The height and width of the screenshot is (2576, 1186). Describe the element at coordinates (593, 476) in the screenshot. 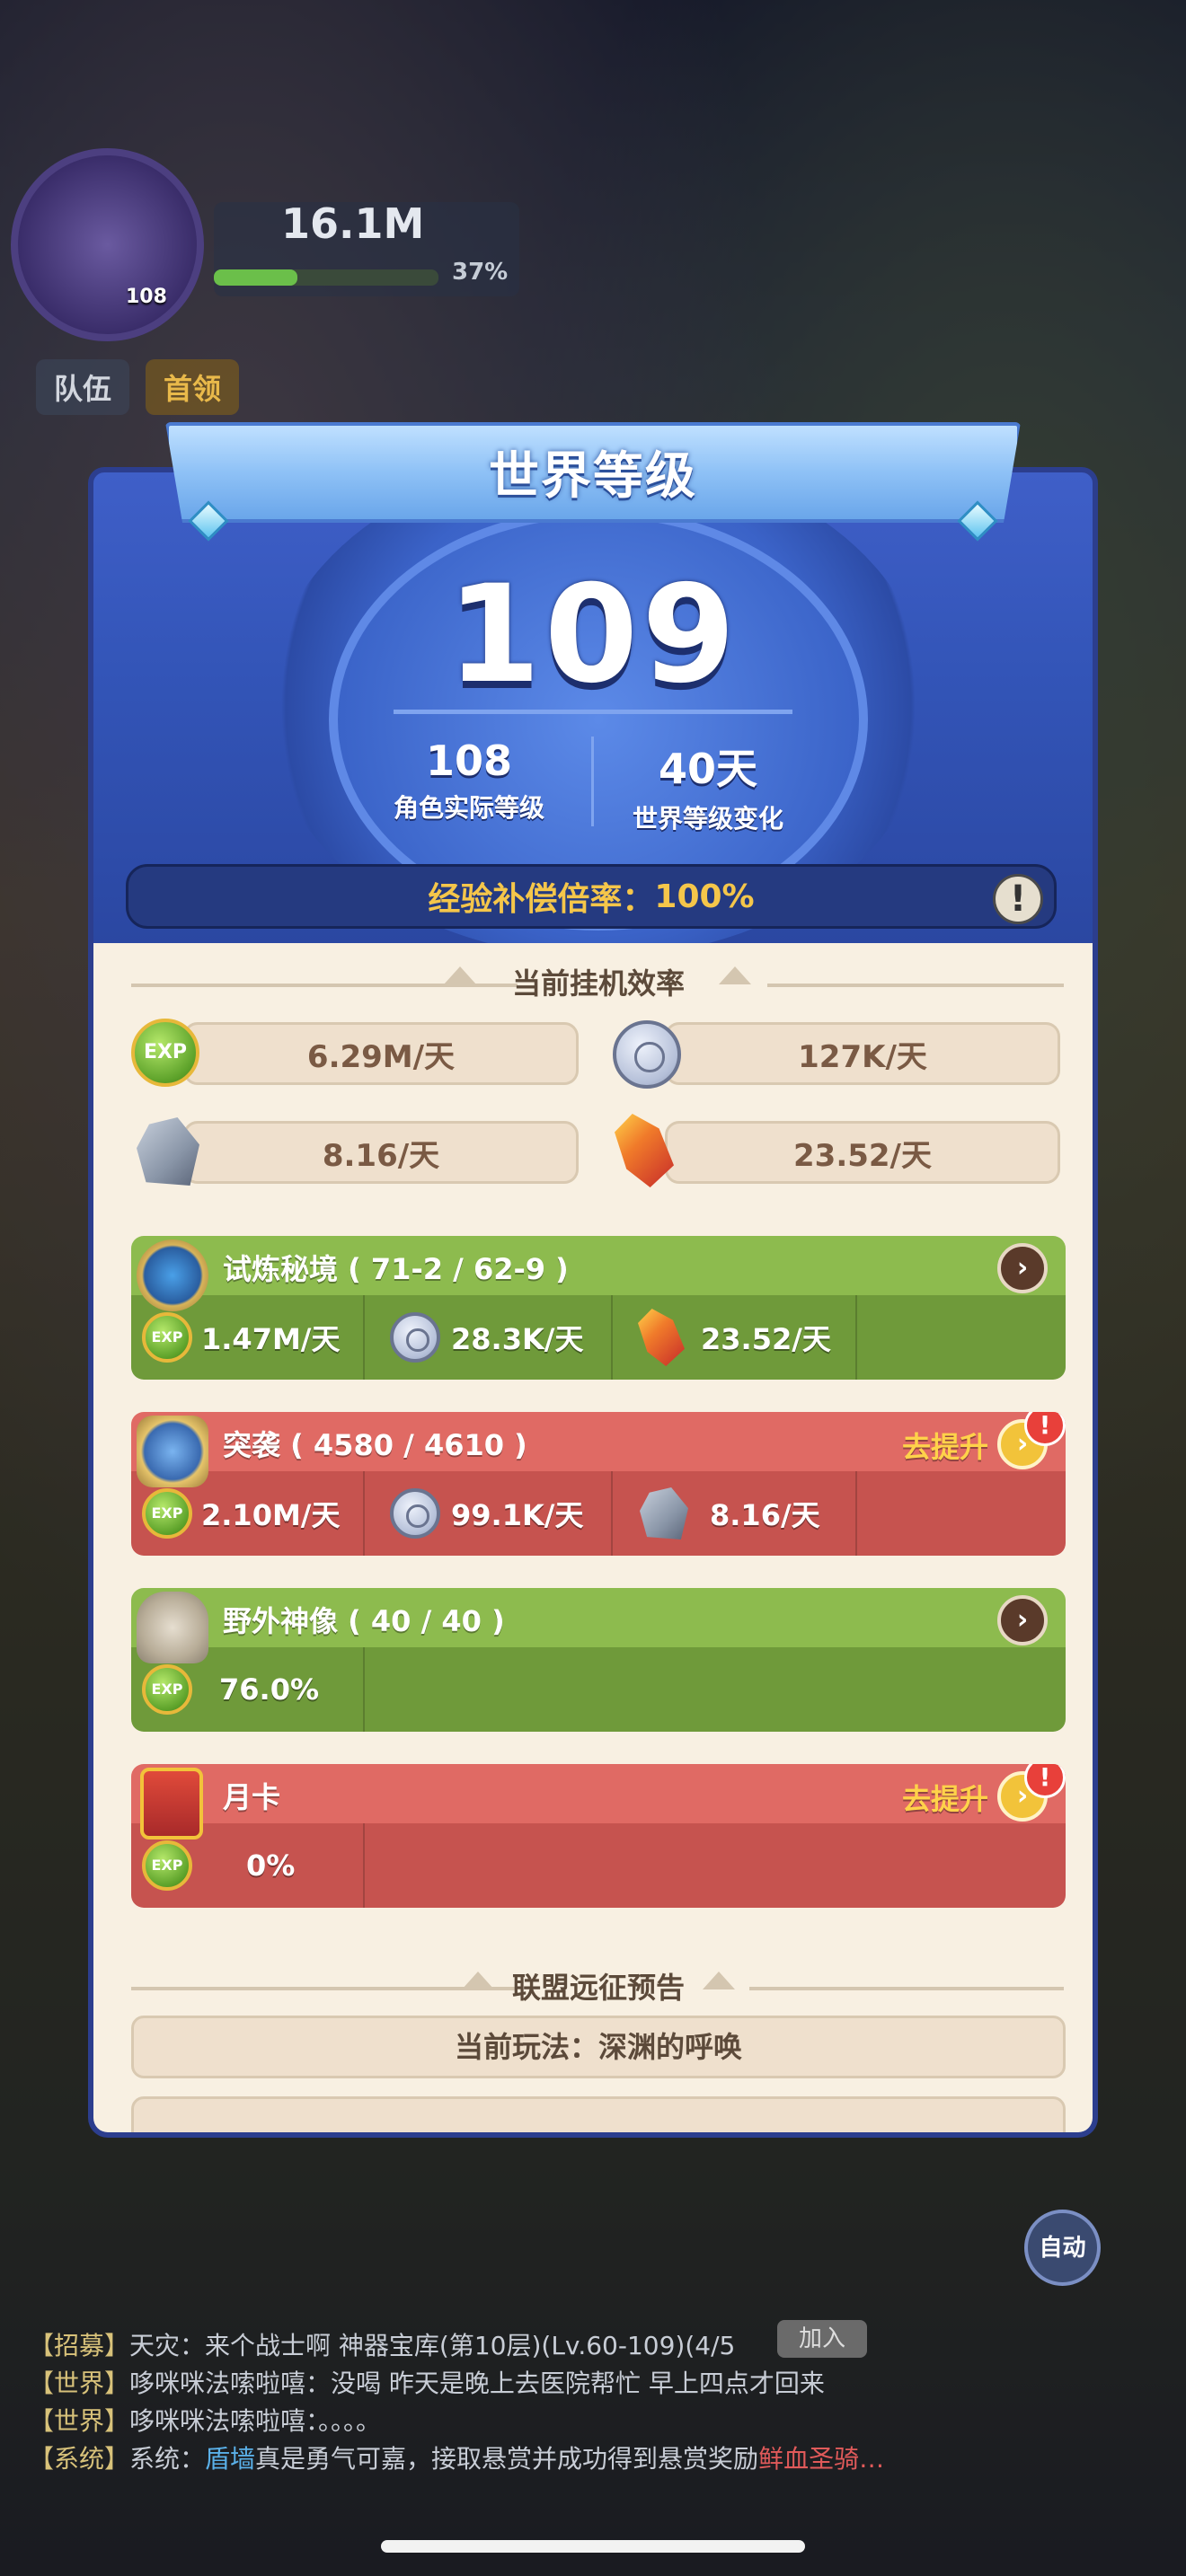

I see `modal-title: 世界等级` at that location.